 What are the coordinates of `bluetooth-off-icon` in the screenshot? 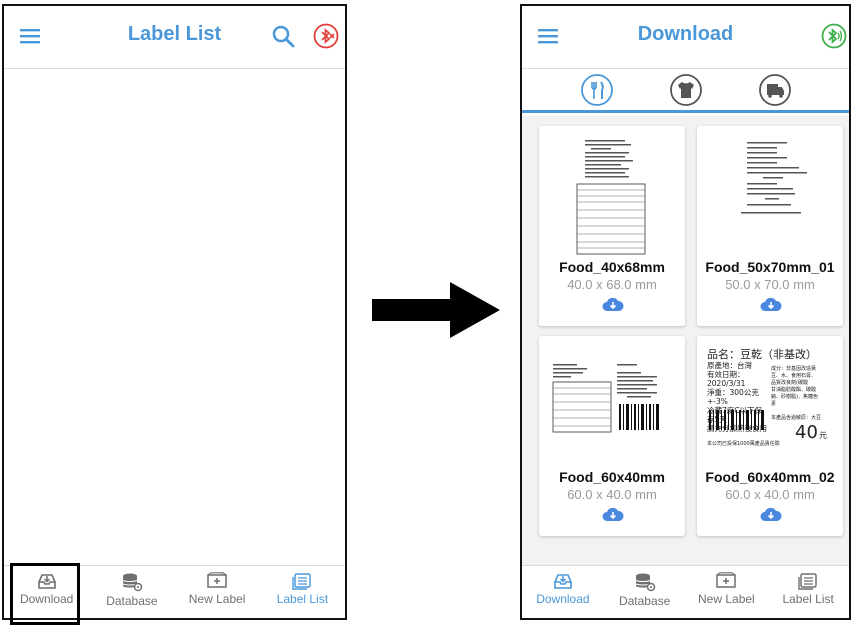 It's located at (326, 36).